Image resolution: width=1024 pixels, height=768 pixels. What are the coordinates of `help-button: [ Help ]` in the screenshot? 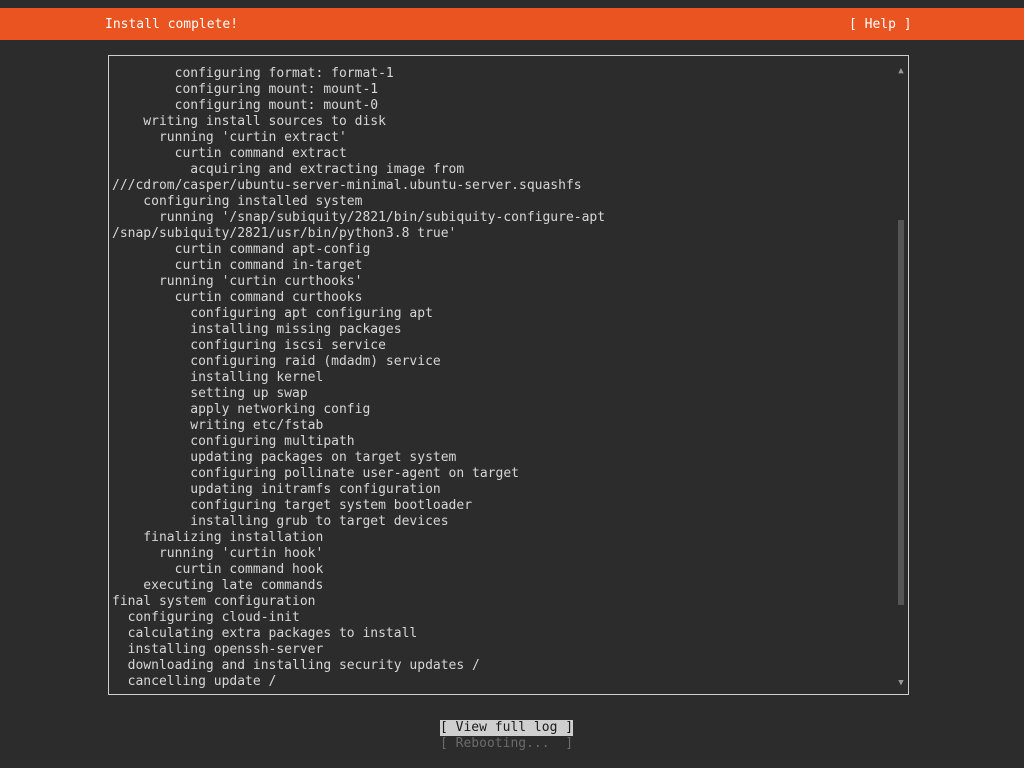 It's located at (880, 25).